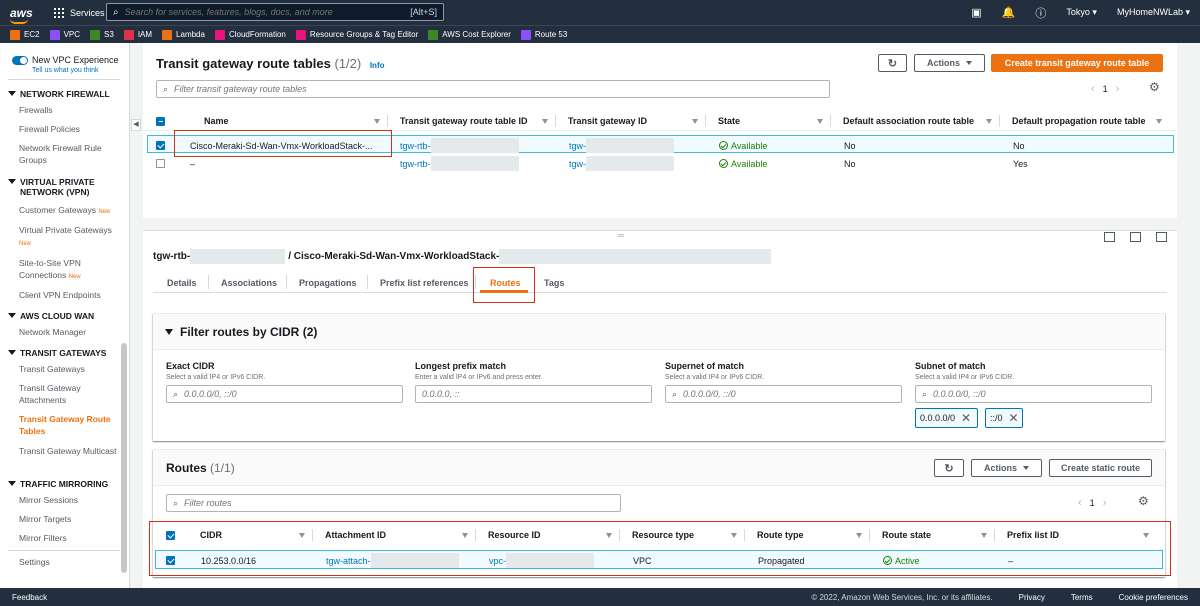  What do you see at coordinates (29, 597) in the screenshot?
I see `feedback-link: Feedback` at bounding box center [29, 597].